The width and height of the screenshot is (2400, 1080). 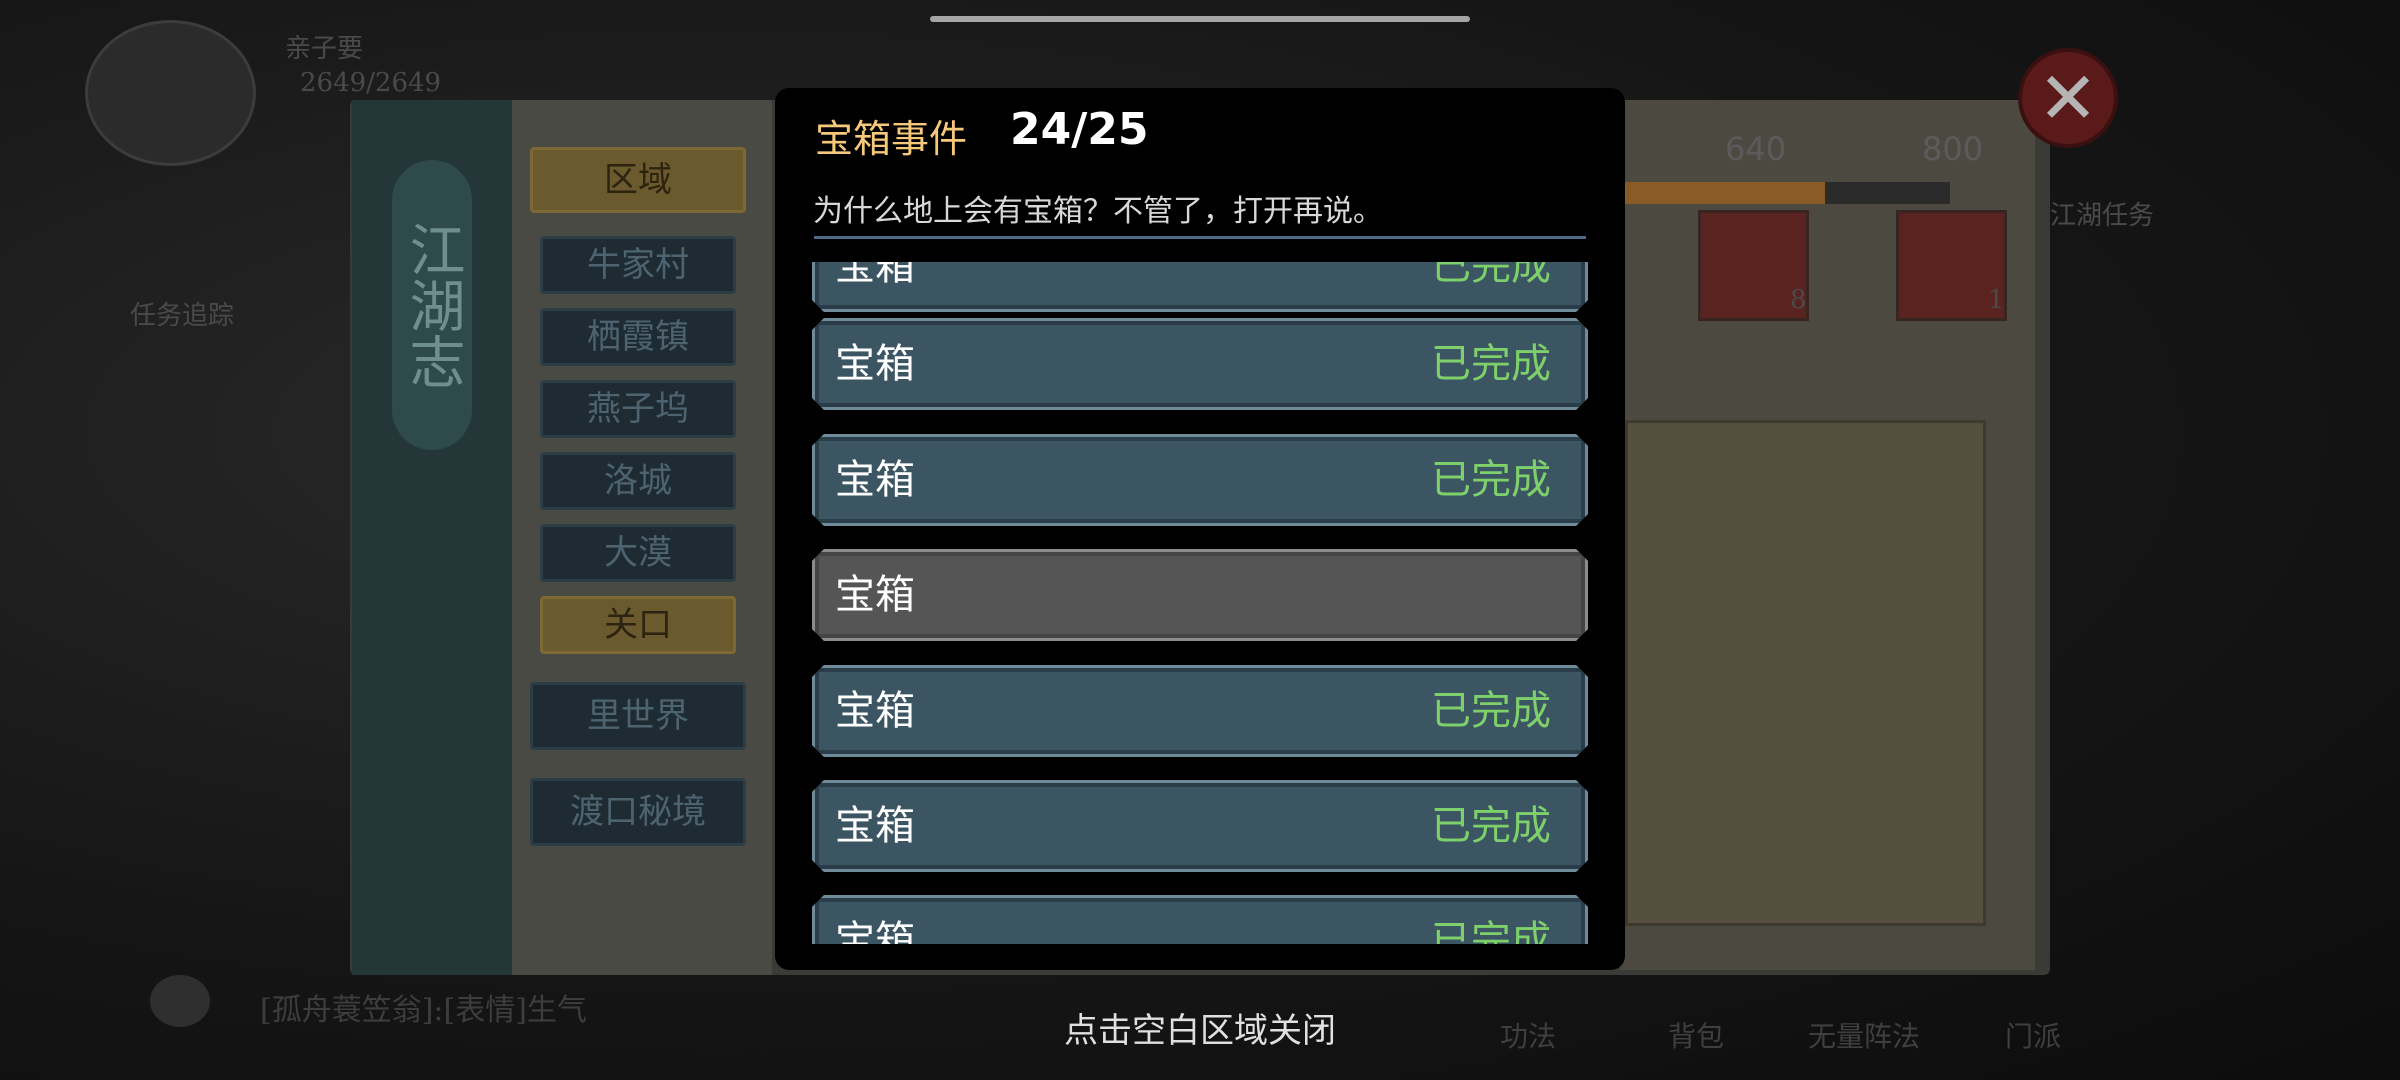 What do you see at coordinates (1200, 595) in the screenshot?
I see `list-item-incomplete: 宝箱` at bounding box center [1200, 595].